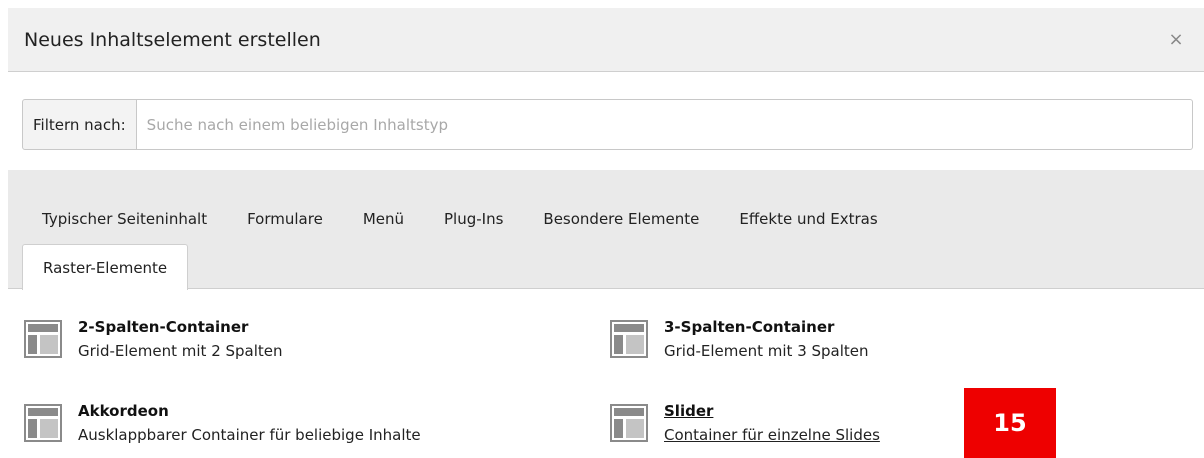 This screenshot has height=458, width=1204. What do you see at coordinates (473, 219) in the screenshot?
I see `tab-plug-ins: Plug-Ins` at bounding box center [473, 219].